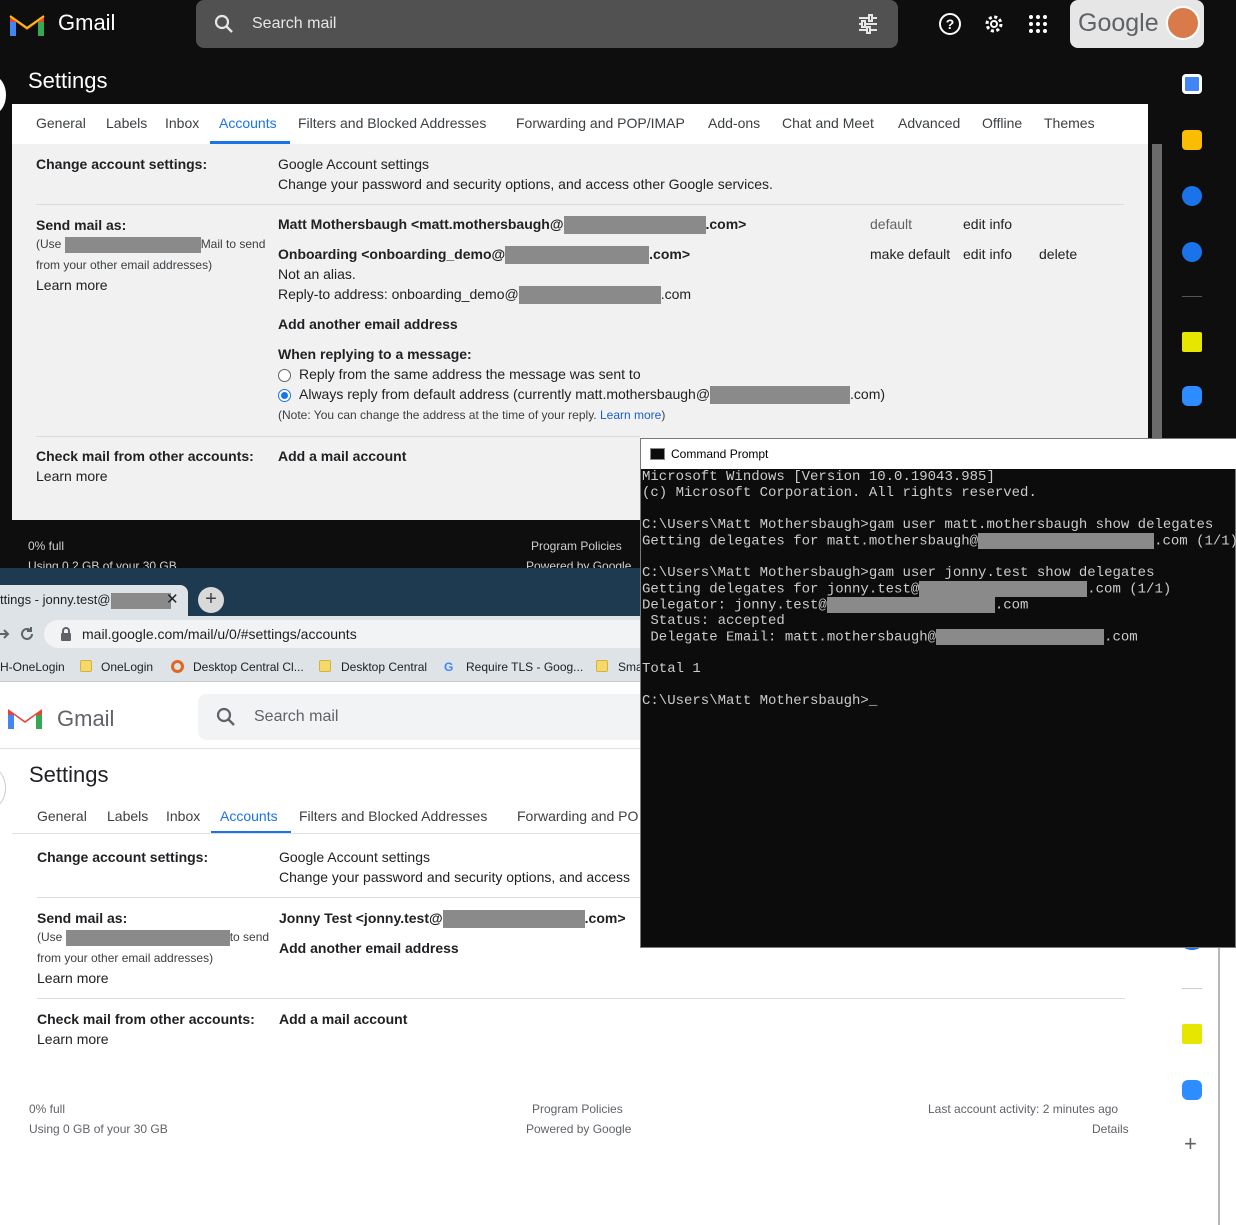 The height and width of the screenshot is (1225, 1236). Describe the element at coordinates (828, 123) in the screenshot. I see `tab-chat-meet: Chat and Meet` at that location.